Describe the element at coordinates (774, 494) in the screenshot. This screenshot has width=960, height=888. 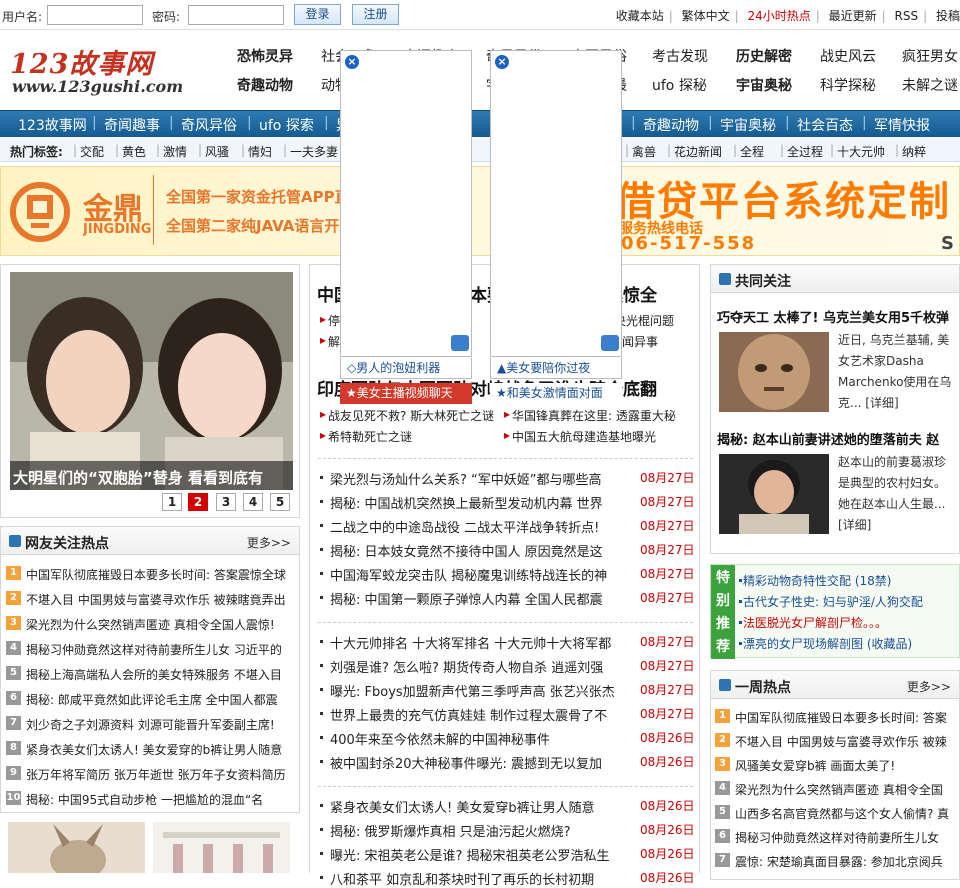
I see `focus-article-2-image` at that location.